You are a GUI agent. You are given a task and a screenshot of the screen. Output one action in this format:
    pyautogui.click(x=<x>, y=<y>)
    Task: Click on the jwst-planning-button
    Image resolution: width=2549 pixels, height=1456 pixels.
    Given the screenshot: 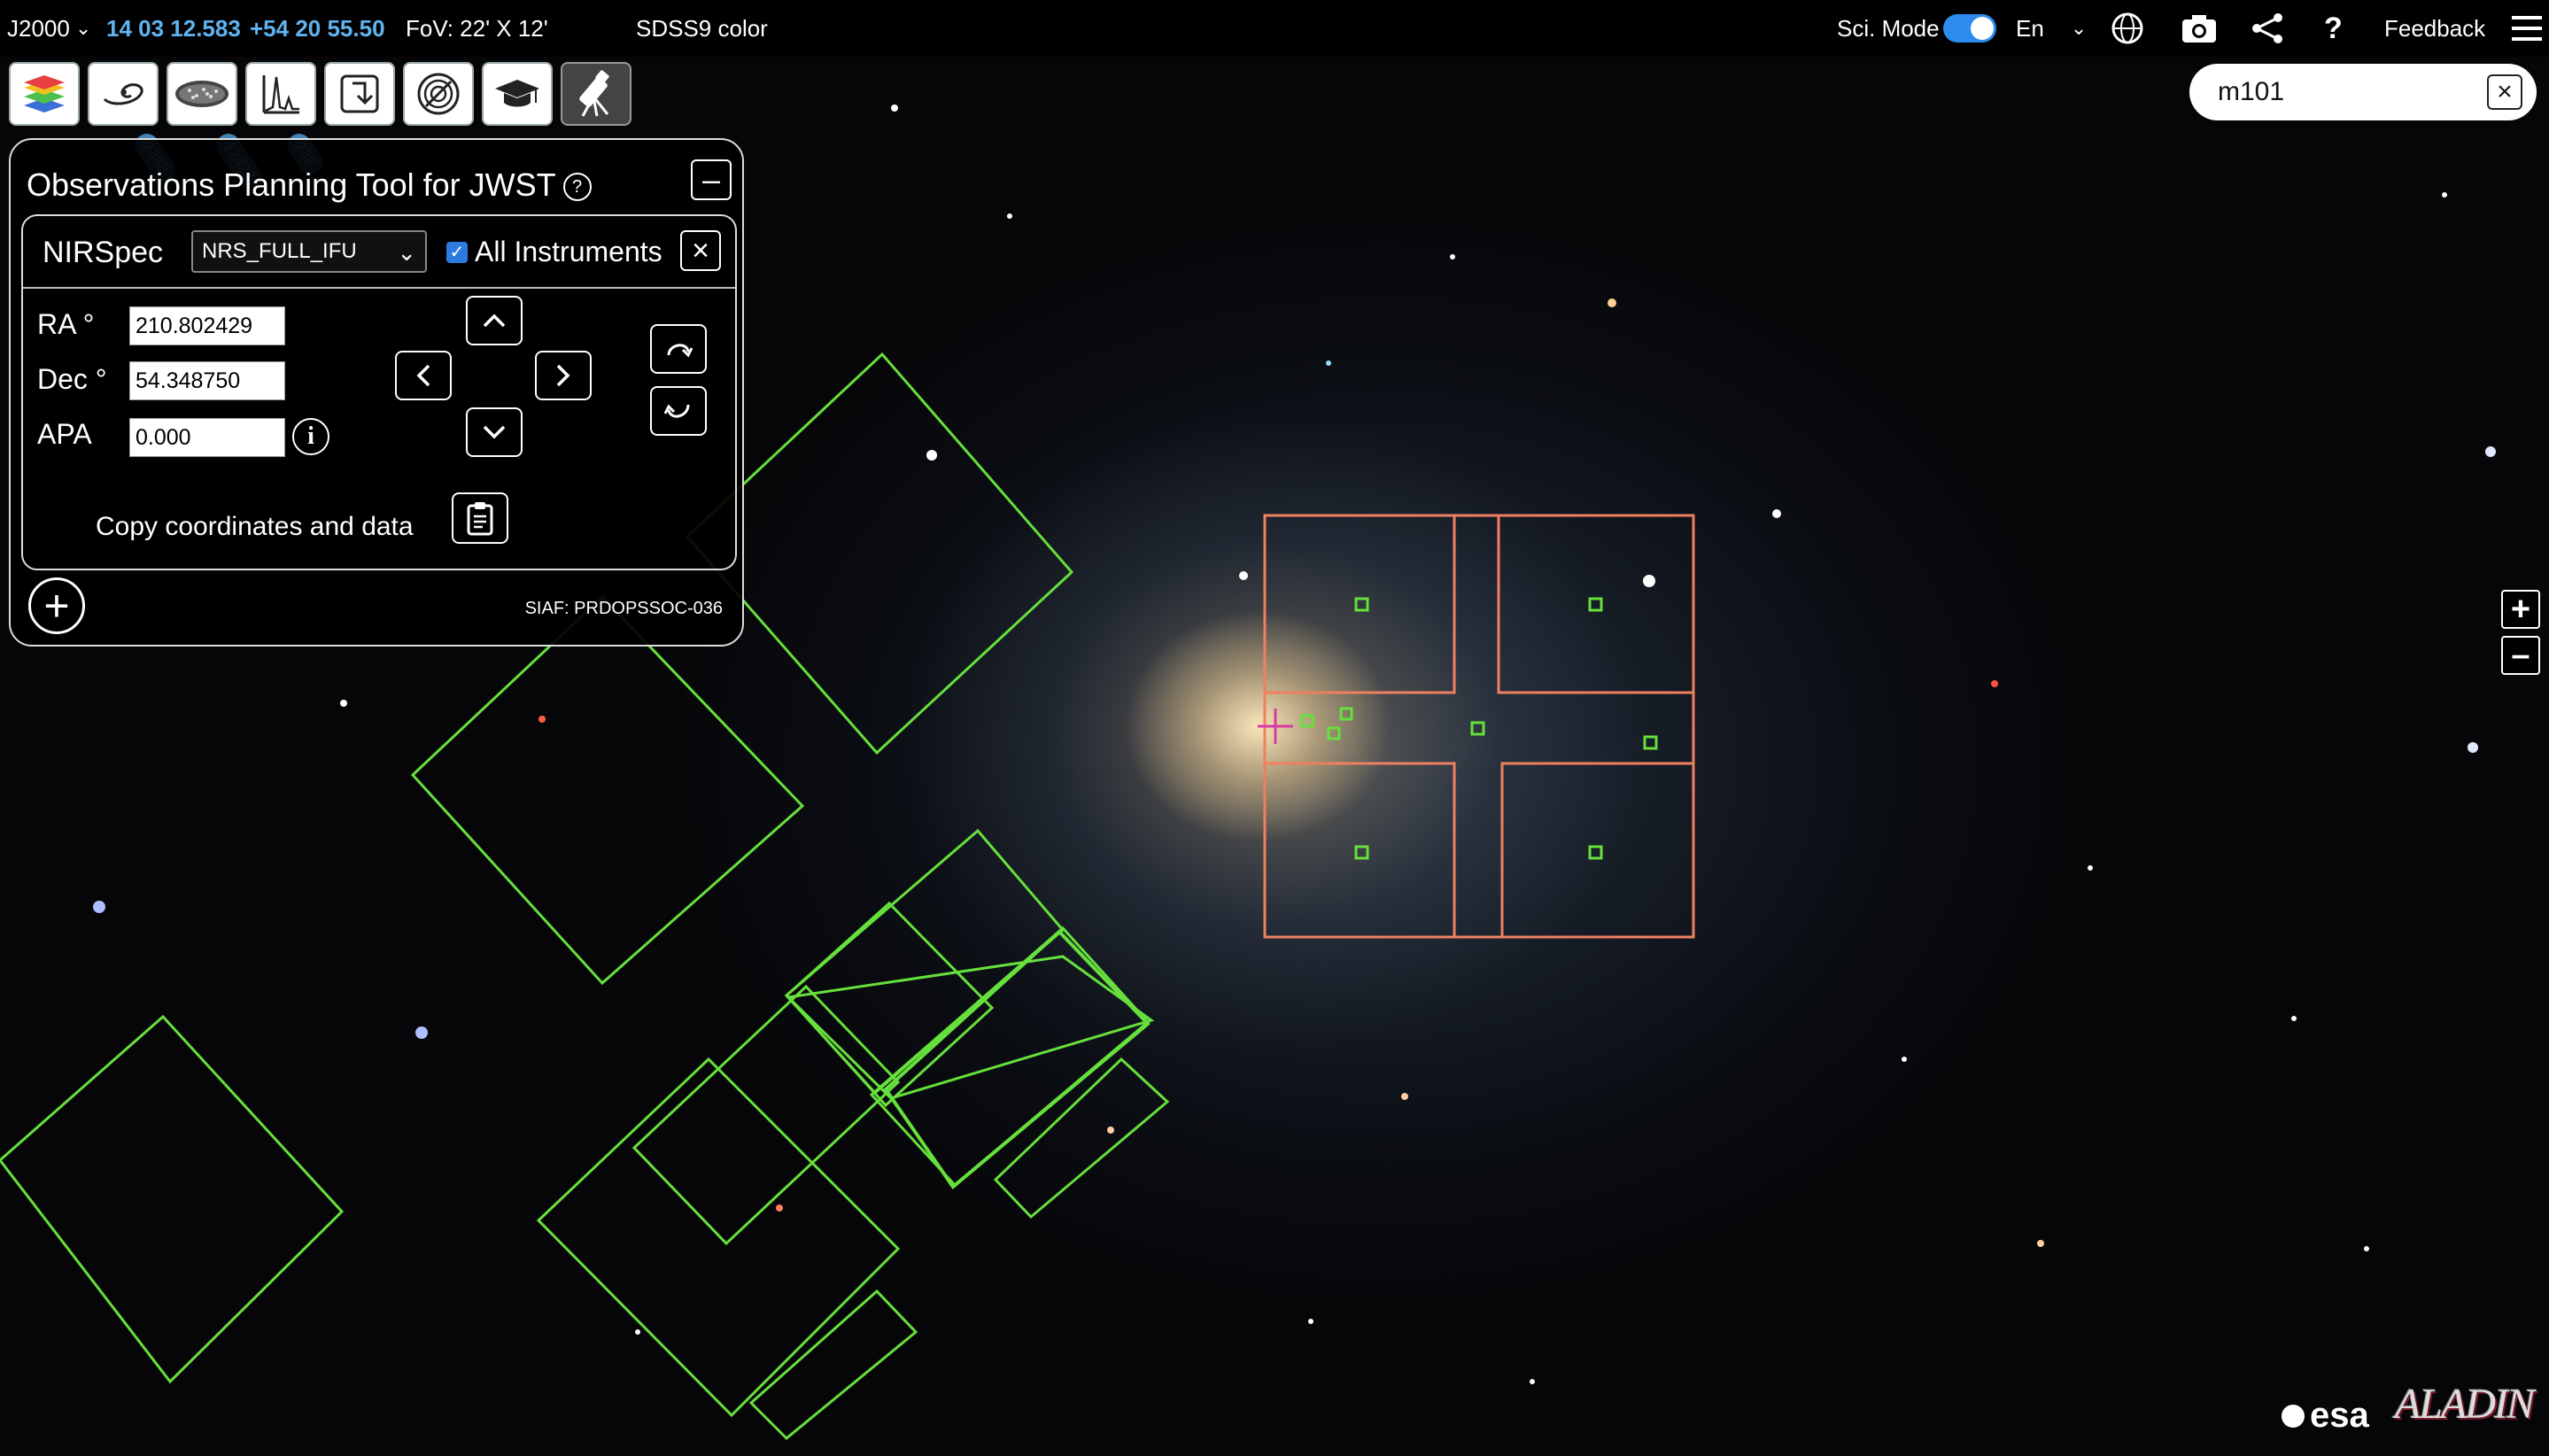 What is the action you would take?
    pyautogui.click(x=596, y=94)
    